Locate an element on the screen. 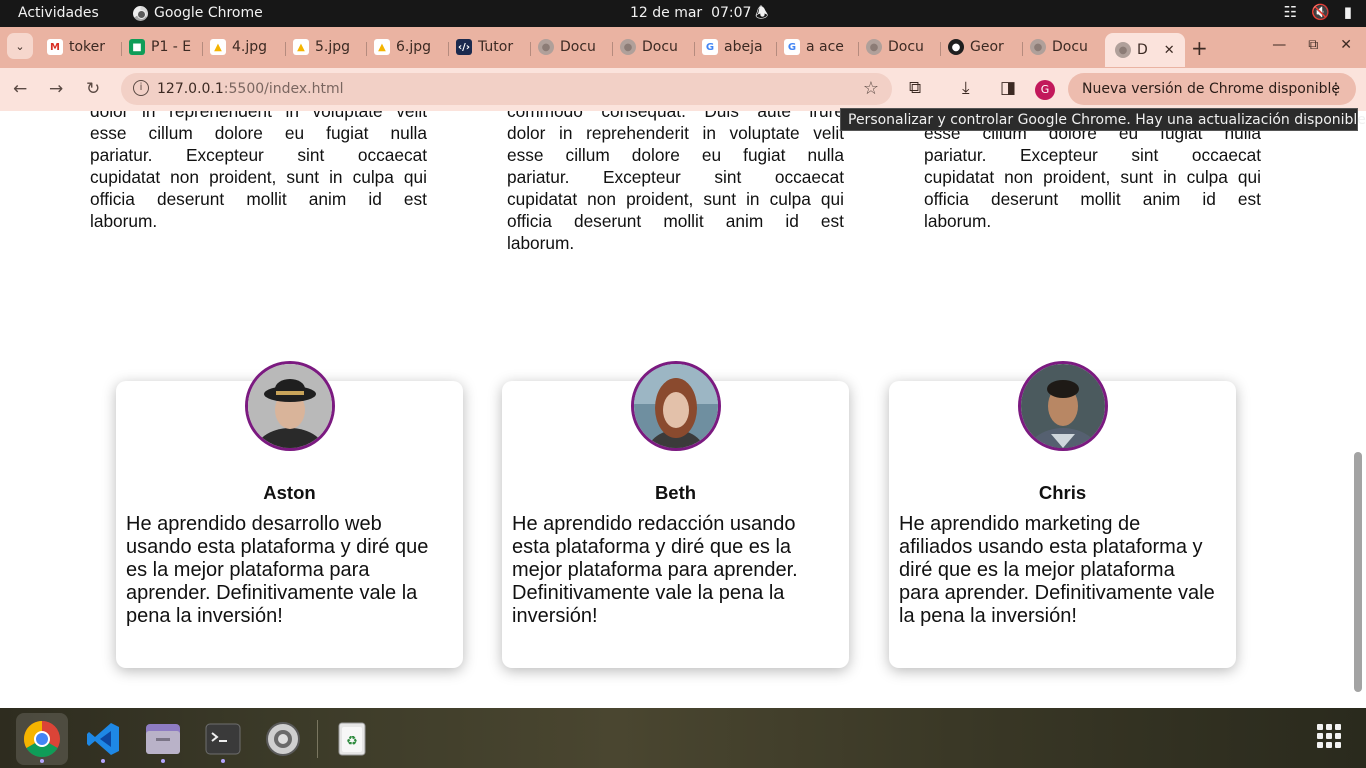 The width and height of the screenshot is (1366, 768). tab-title: Tutor is located at coordinates (496, 47).